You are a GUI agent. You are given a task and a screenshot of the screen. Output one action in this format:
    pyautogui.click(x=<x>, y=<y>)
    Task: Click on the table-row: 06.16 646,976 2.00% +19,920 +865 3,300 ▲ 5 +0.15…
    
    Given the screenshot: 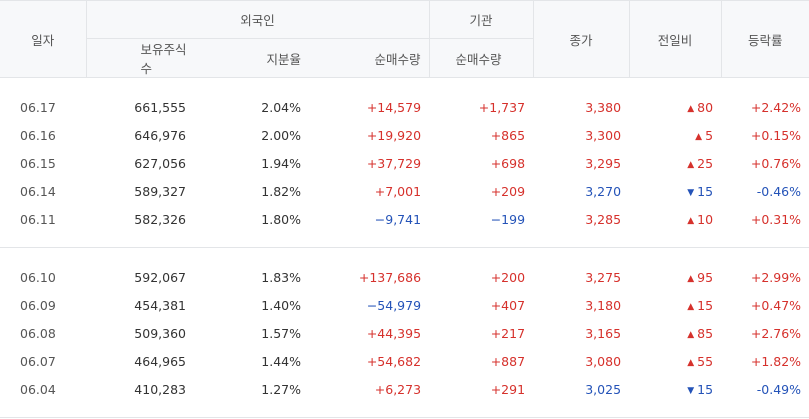 What is the action you would take?
    pyautogui.click(x=404, y=135)
    